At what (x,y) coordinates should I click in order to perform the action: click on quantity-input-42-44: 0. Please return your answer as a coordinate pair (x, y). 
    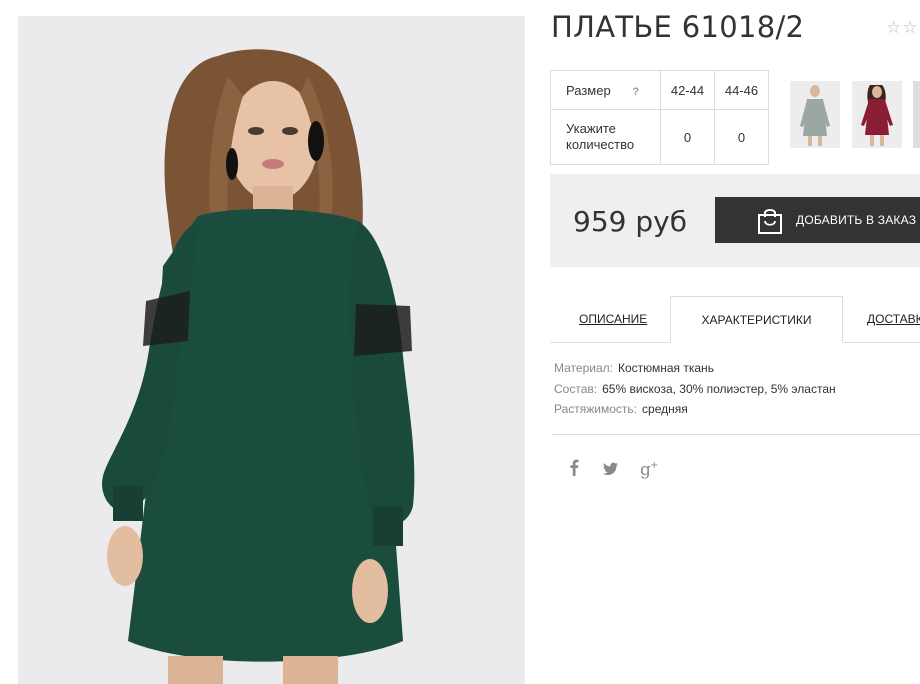
    Looking at the image, I should click on (687, 137).